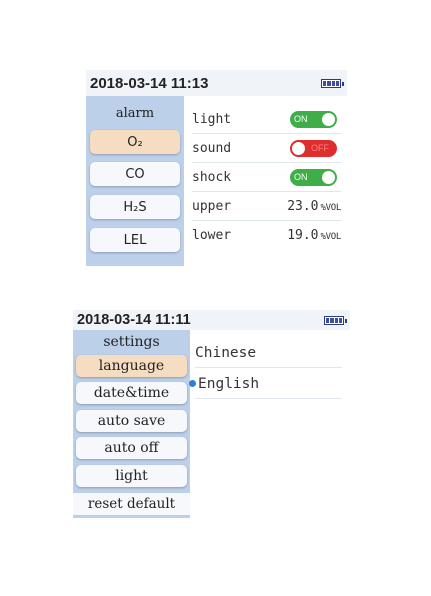 This screenshot has height=596, width=431. I want to click on upper-row: upper 23.0 %VOL, so click(266, 206).